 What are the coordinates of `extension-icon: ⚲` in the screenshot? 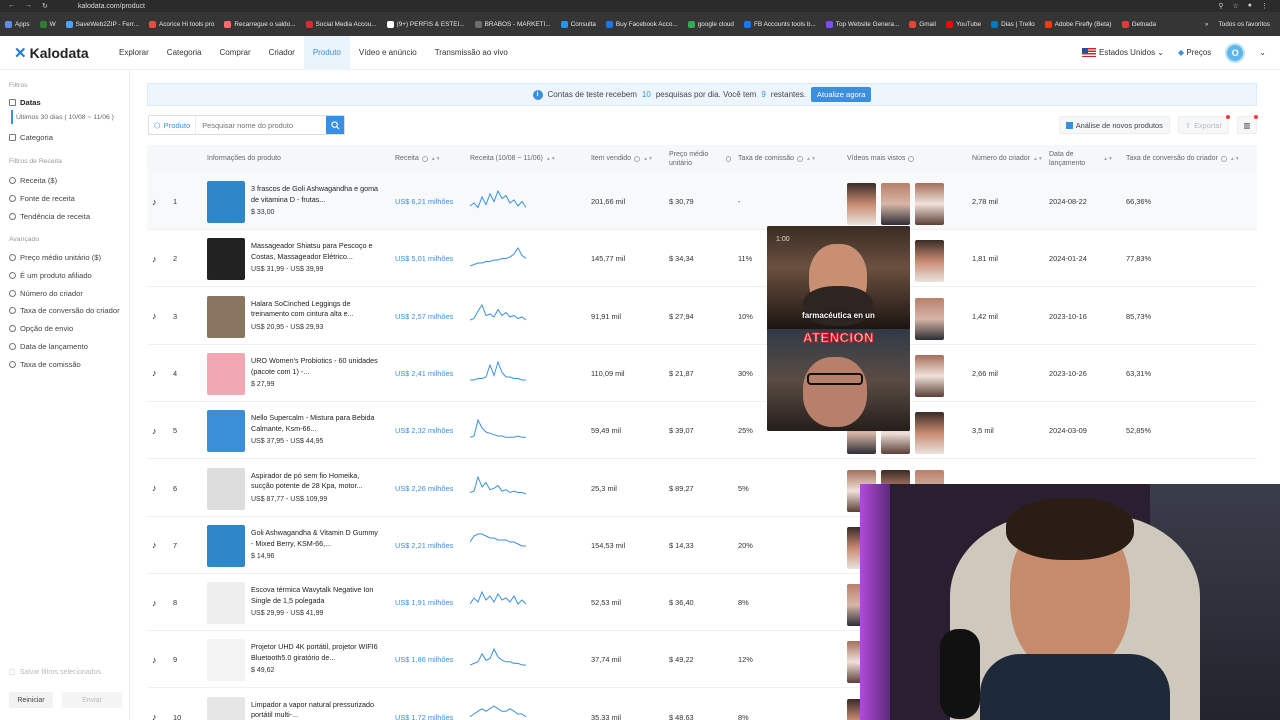 It's located at (1220, 6).